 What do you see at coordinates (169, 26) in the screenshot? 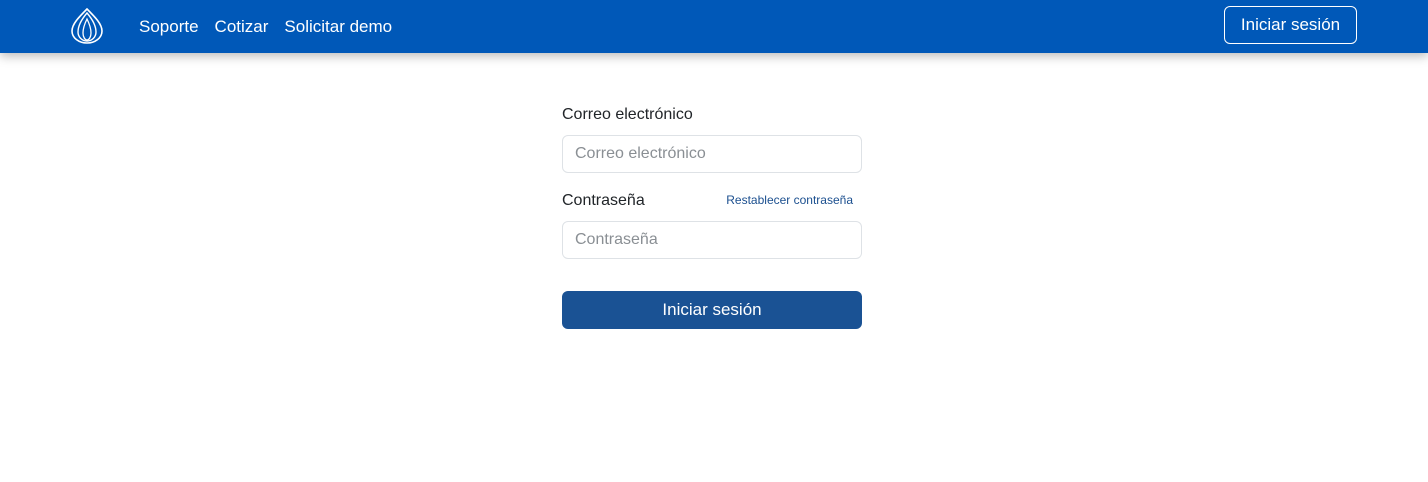
I see `nav-link-soporte: Soporte` at bounding box center [169, 26].